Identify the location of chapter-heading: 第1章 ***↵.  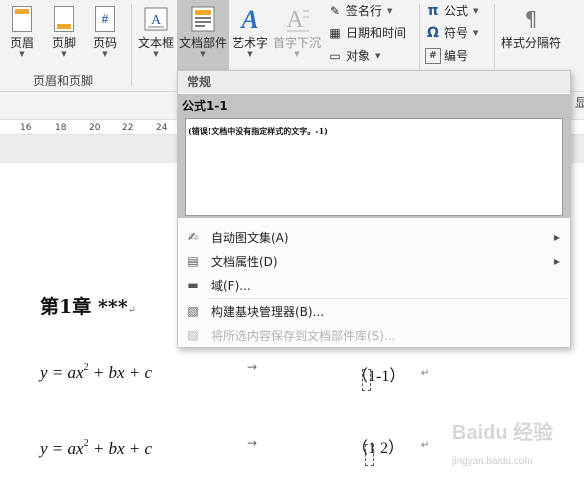
(88, 305).